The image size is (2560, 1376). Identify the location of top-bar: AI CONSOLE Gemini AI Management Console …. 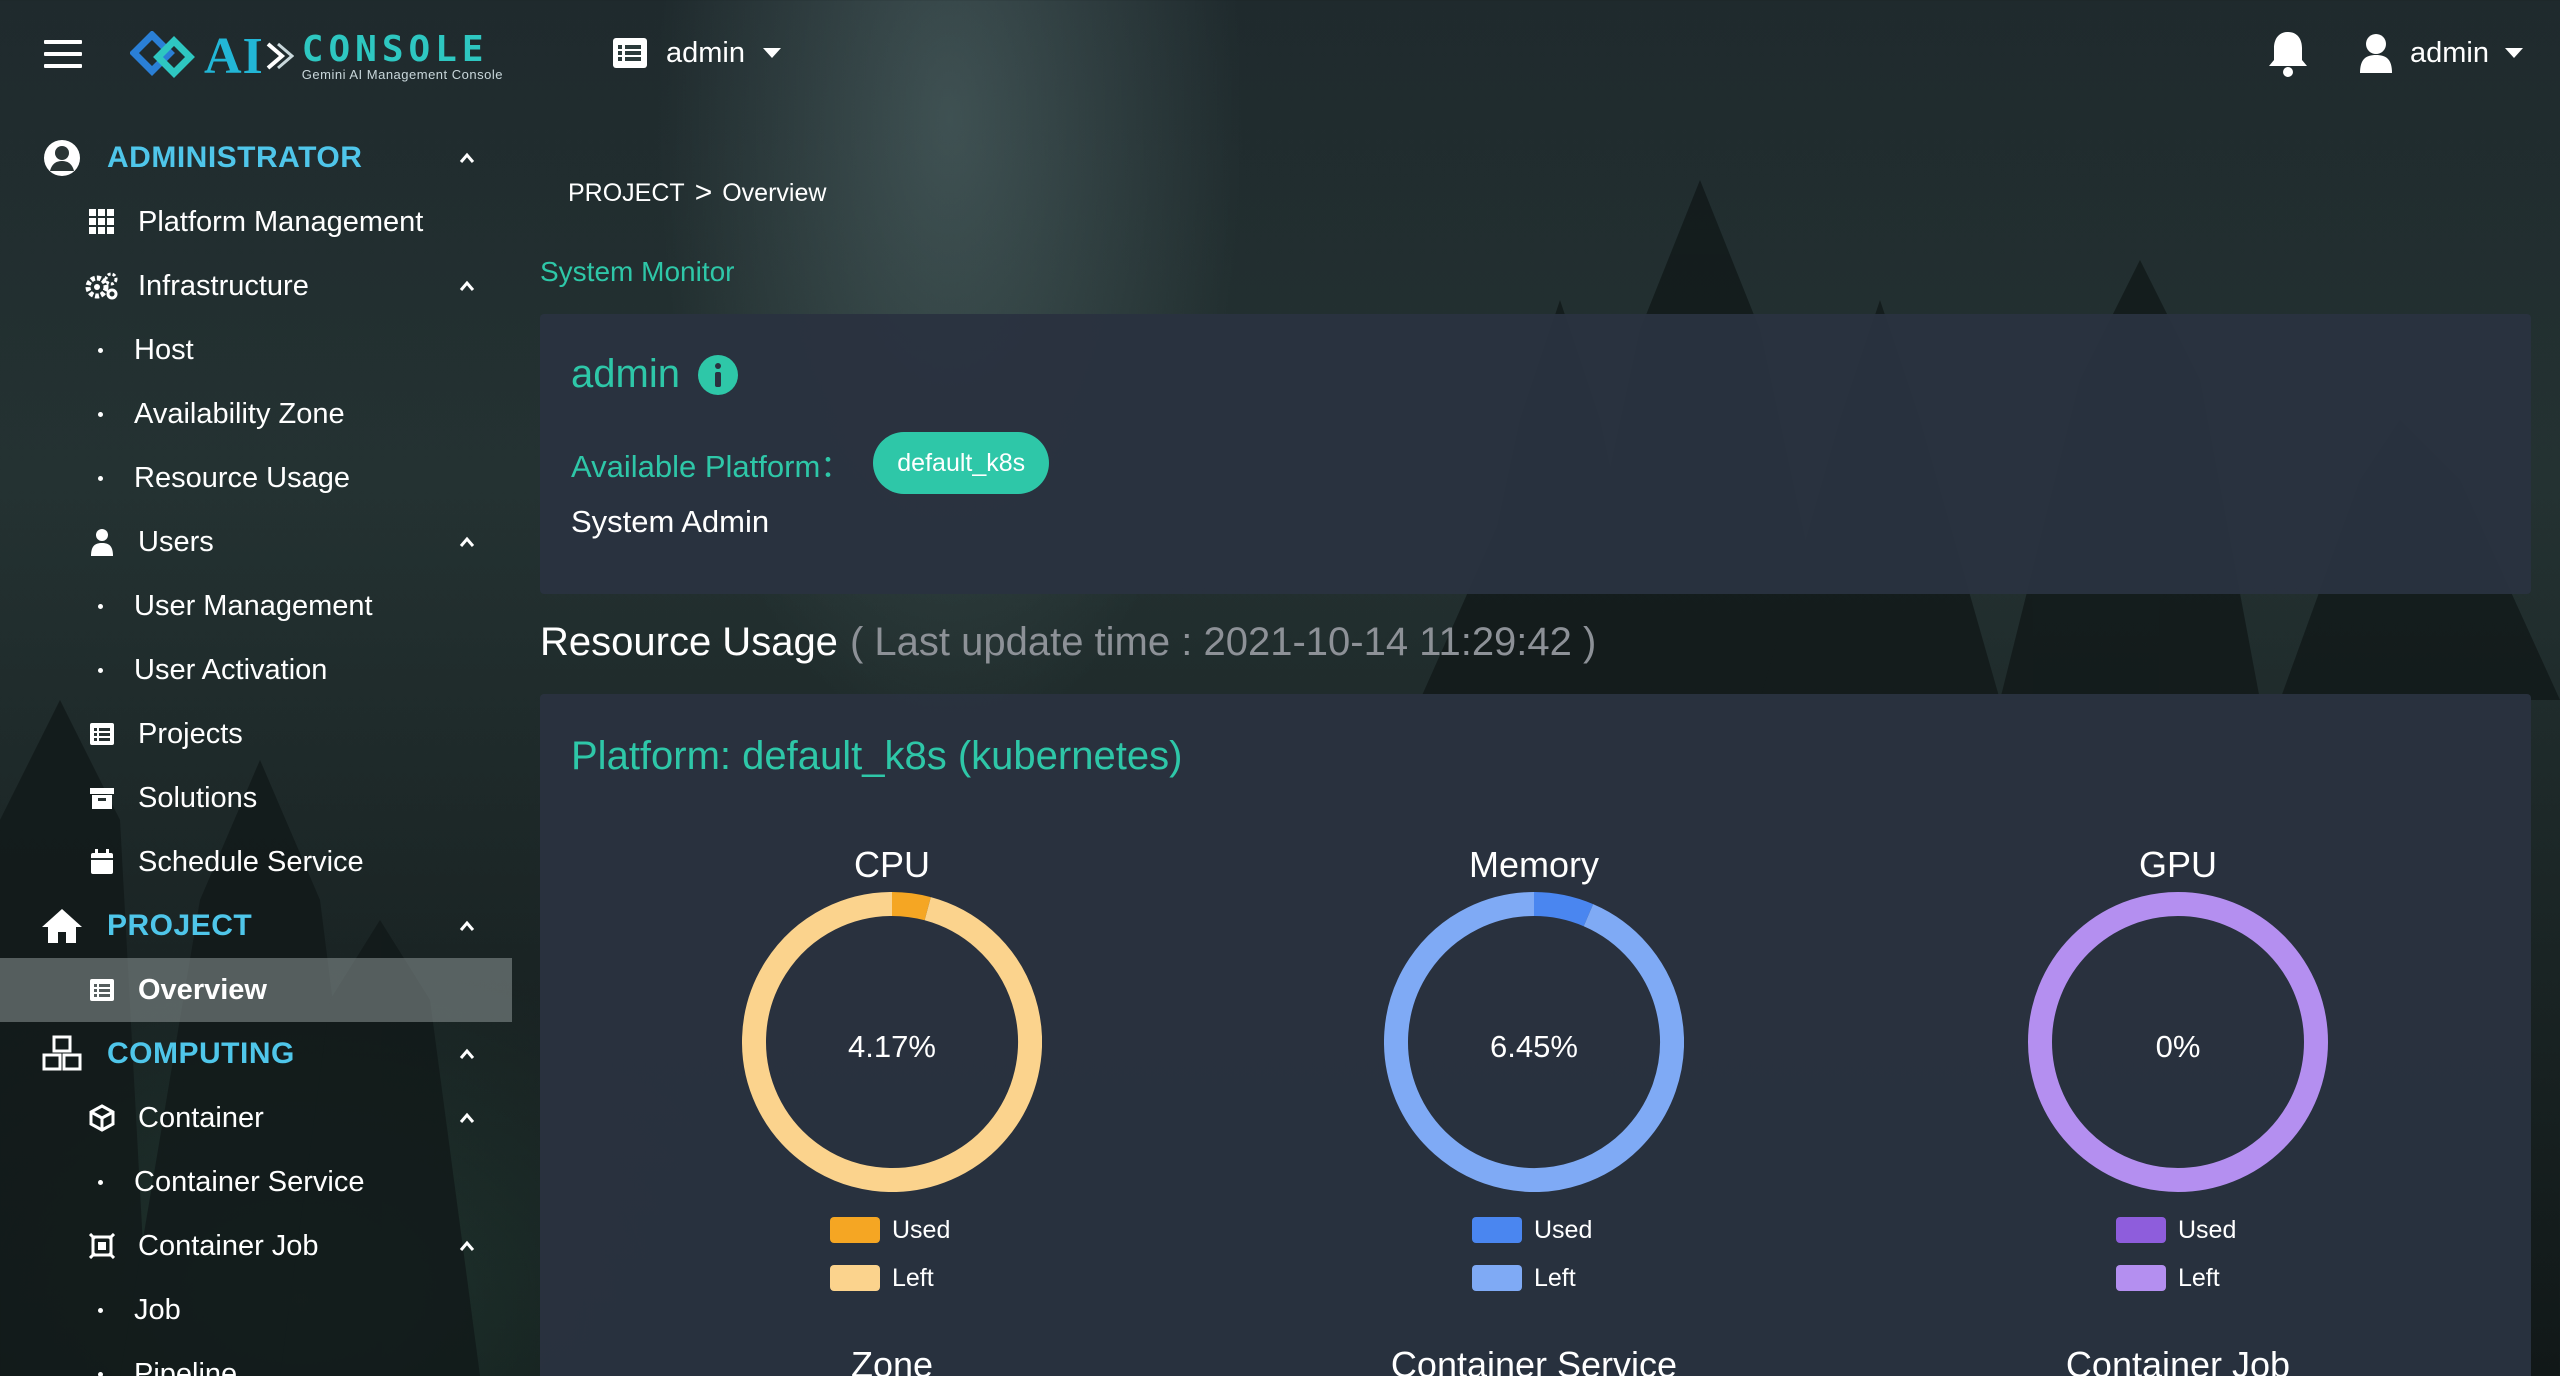
(1280, 53).